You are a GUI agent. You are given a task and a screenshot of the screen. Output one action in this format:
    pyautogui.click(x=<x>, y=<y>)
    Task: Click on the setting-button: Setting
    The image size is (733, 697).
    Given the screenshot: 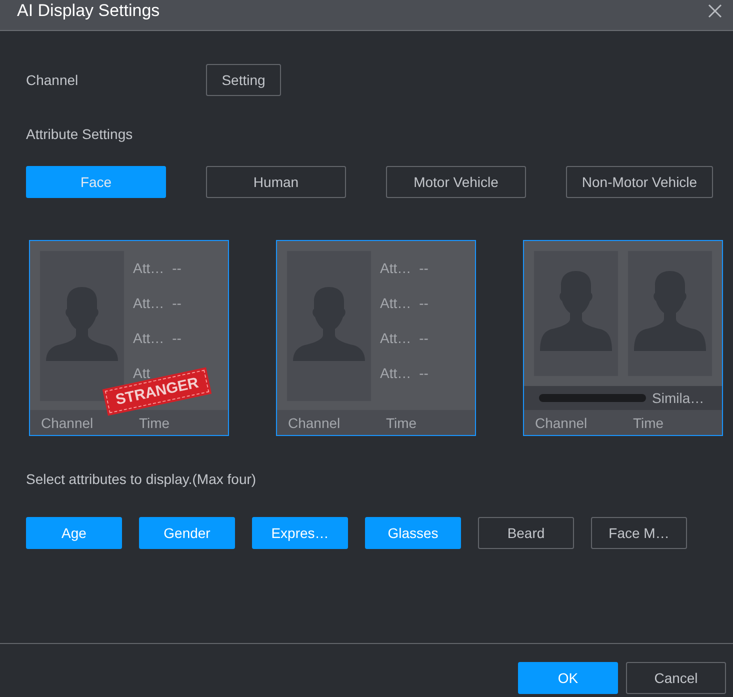 What is the action you would take?
    pyautogui.click(x=243, y=80)
    